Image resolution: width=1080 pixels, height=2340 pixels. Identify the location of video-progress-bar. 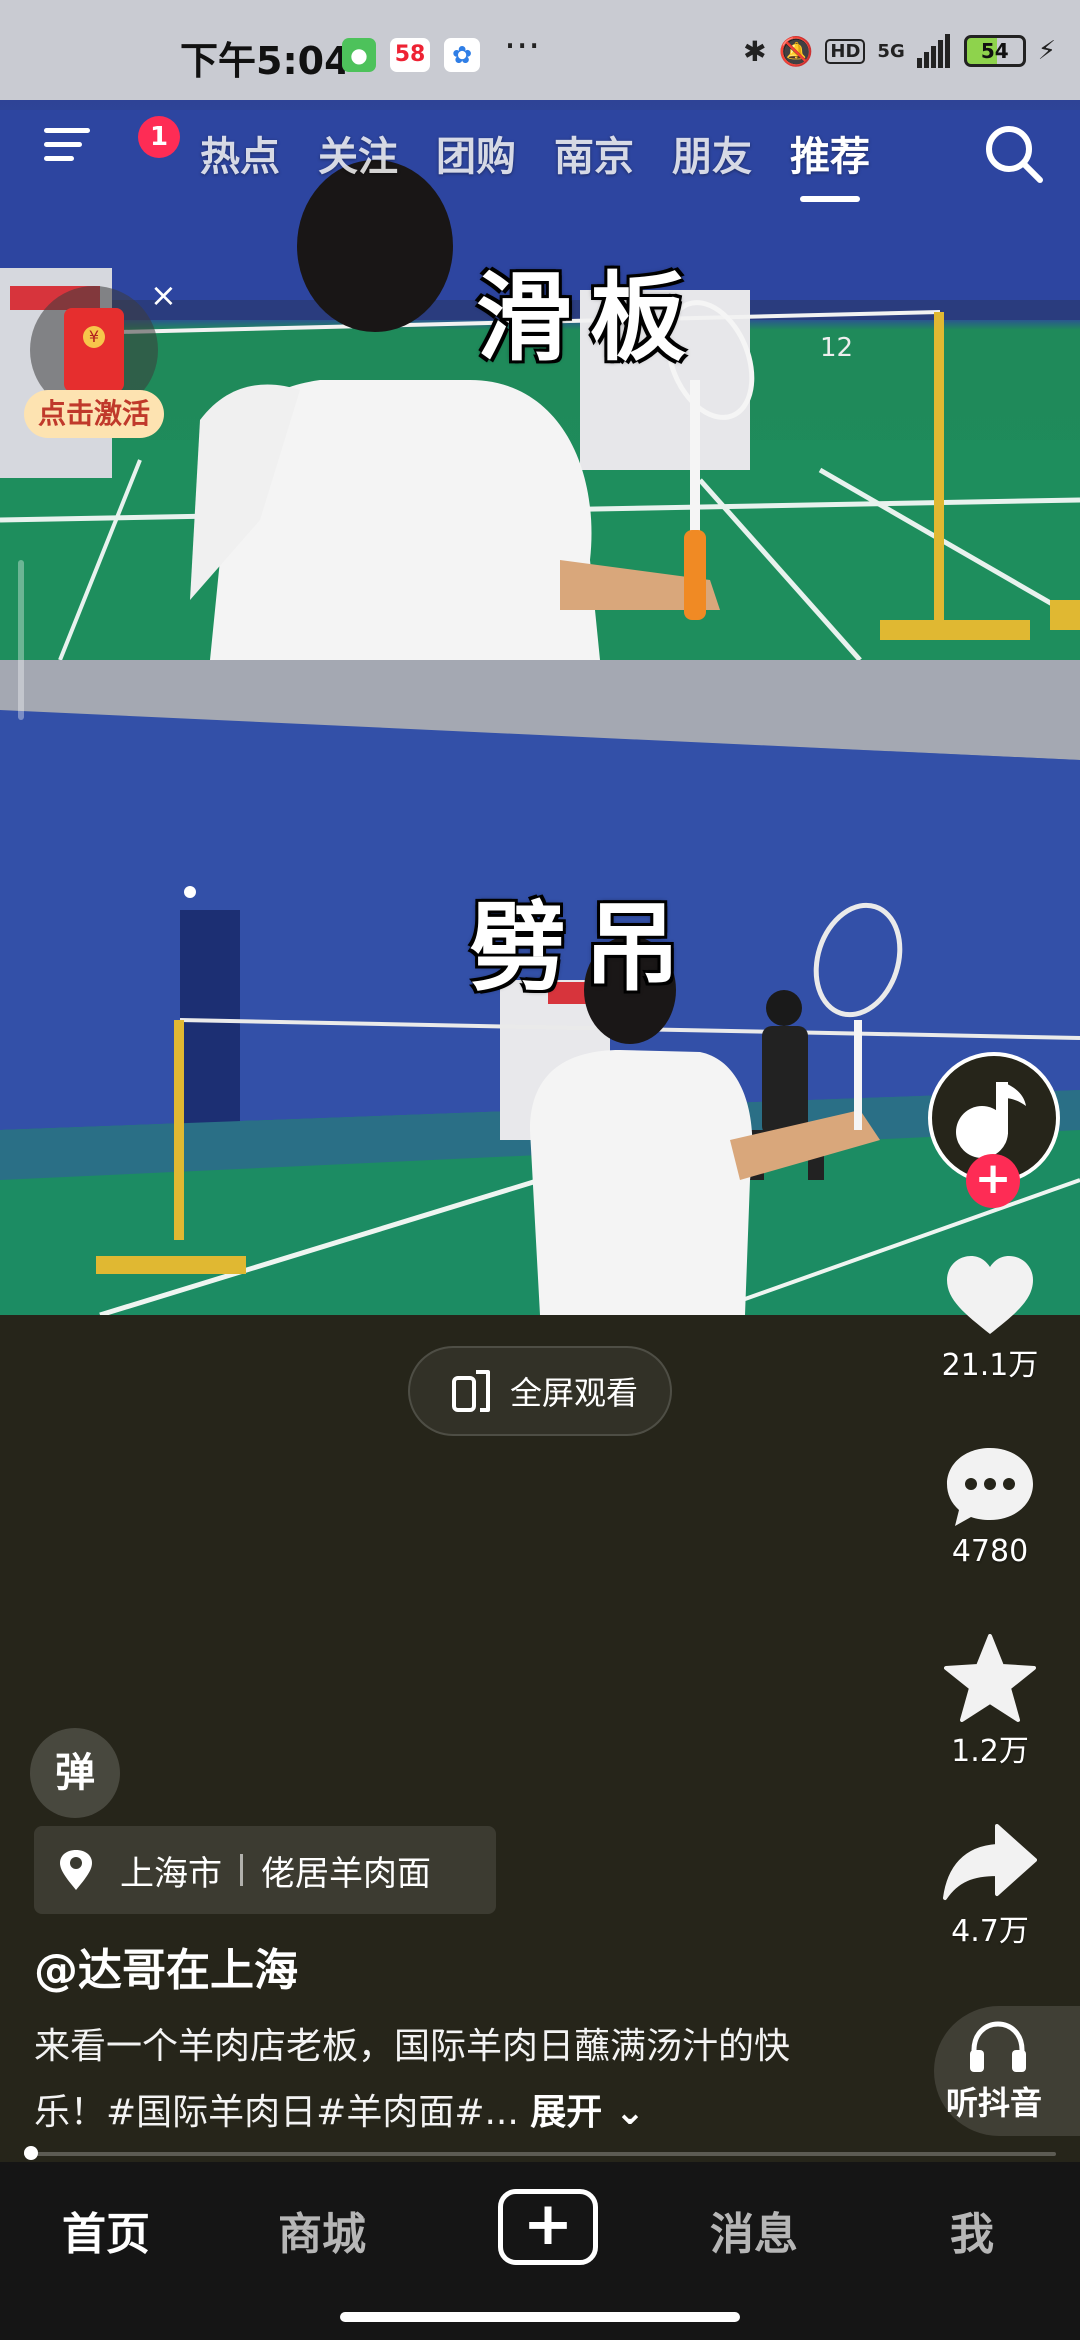
(540, 2154).